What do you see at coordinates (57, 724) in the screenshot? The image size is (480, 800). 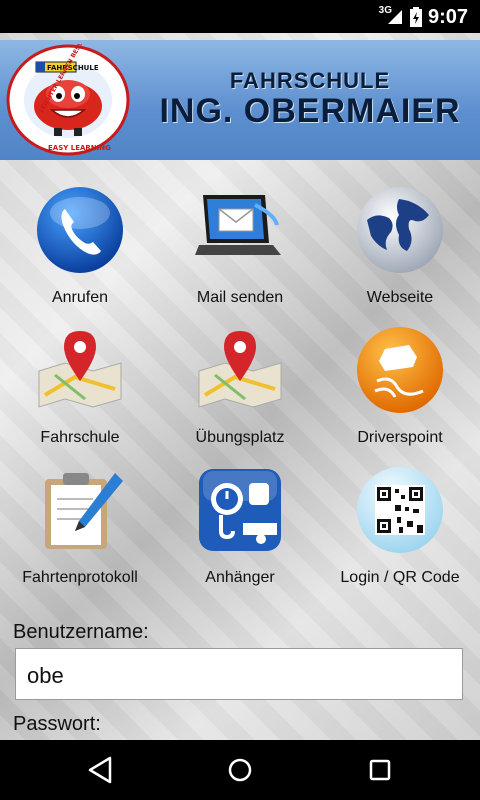 I see `password-label: Passwort:` at bounding box center [57, 724].